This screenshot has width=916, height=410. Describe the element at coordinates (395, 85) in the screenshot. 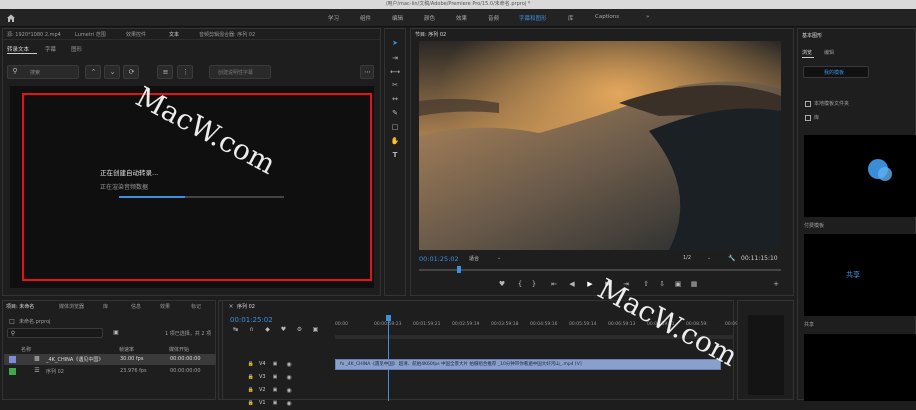

I see `razor-tool-icon: ✂` at that location.